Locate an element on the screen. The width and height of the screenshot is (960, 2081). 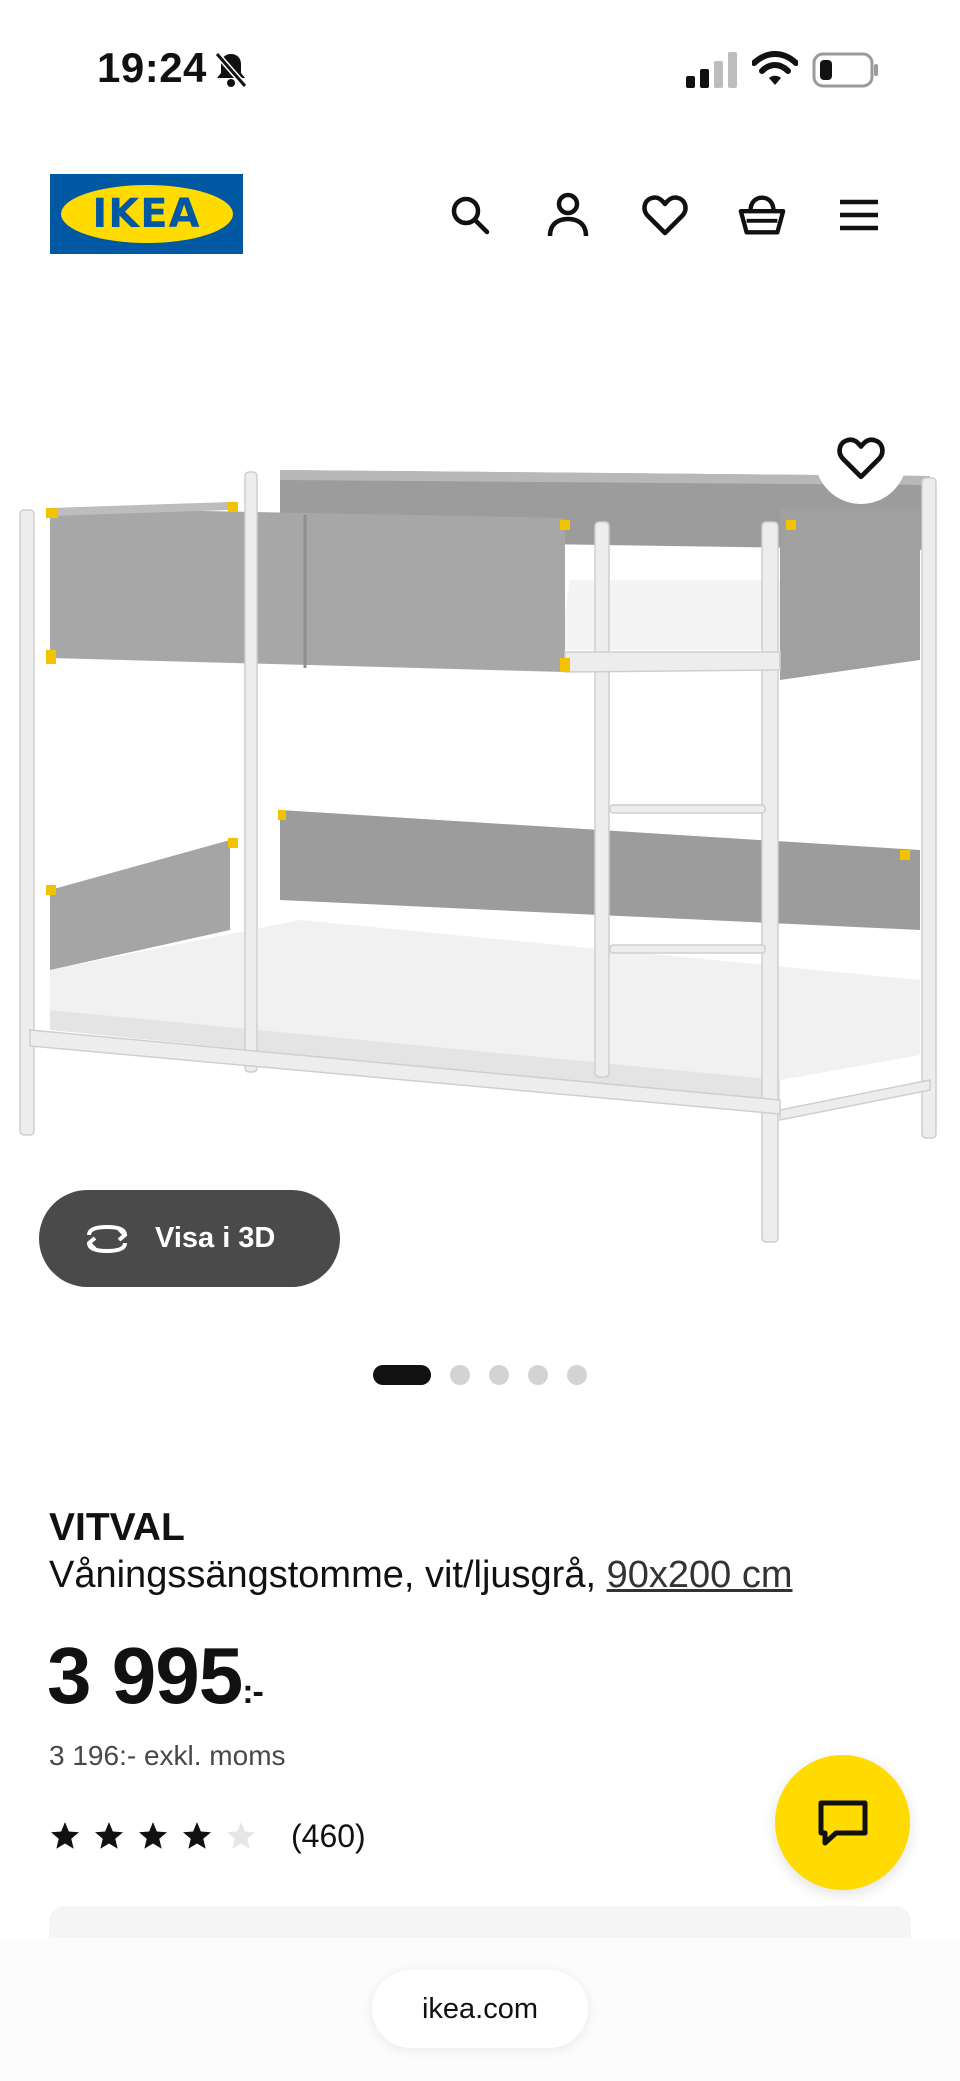
view-in-3d-button: Visa i 3D is located at coordinates (189, 1238).